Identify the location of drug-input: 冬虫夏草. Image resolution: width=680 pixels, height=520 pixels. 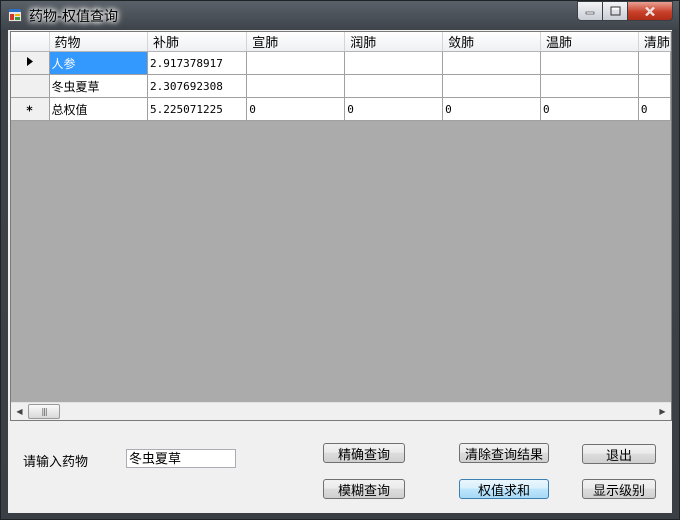
(181, 458).